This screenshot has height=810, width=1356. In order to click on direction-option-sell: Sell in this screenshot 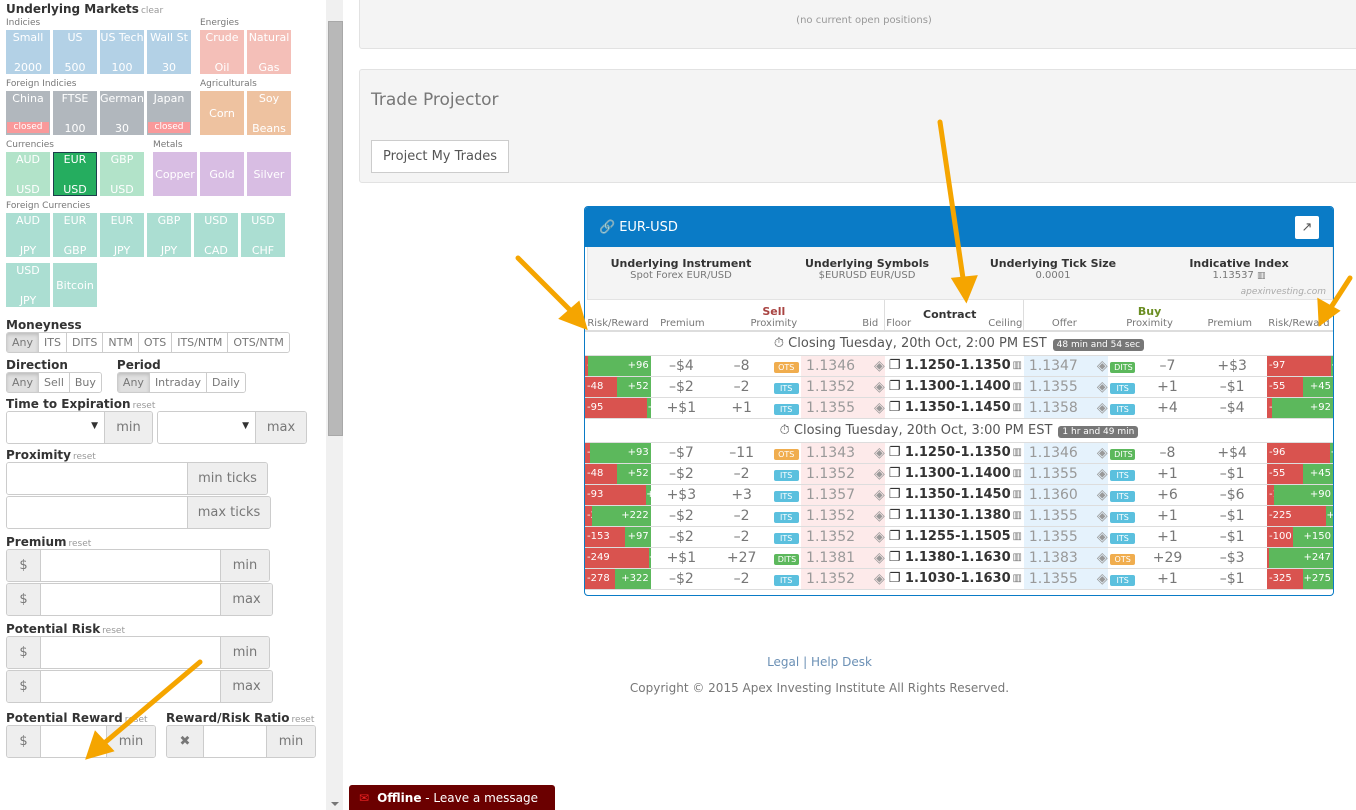, I will do `click(53, 382)`.